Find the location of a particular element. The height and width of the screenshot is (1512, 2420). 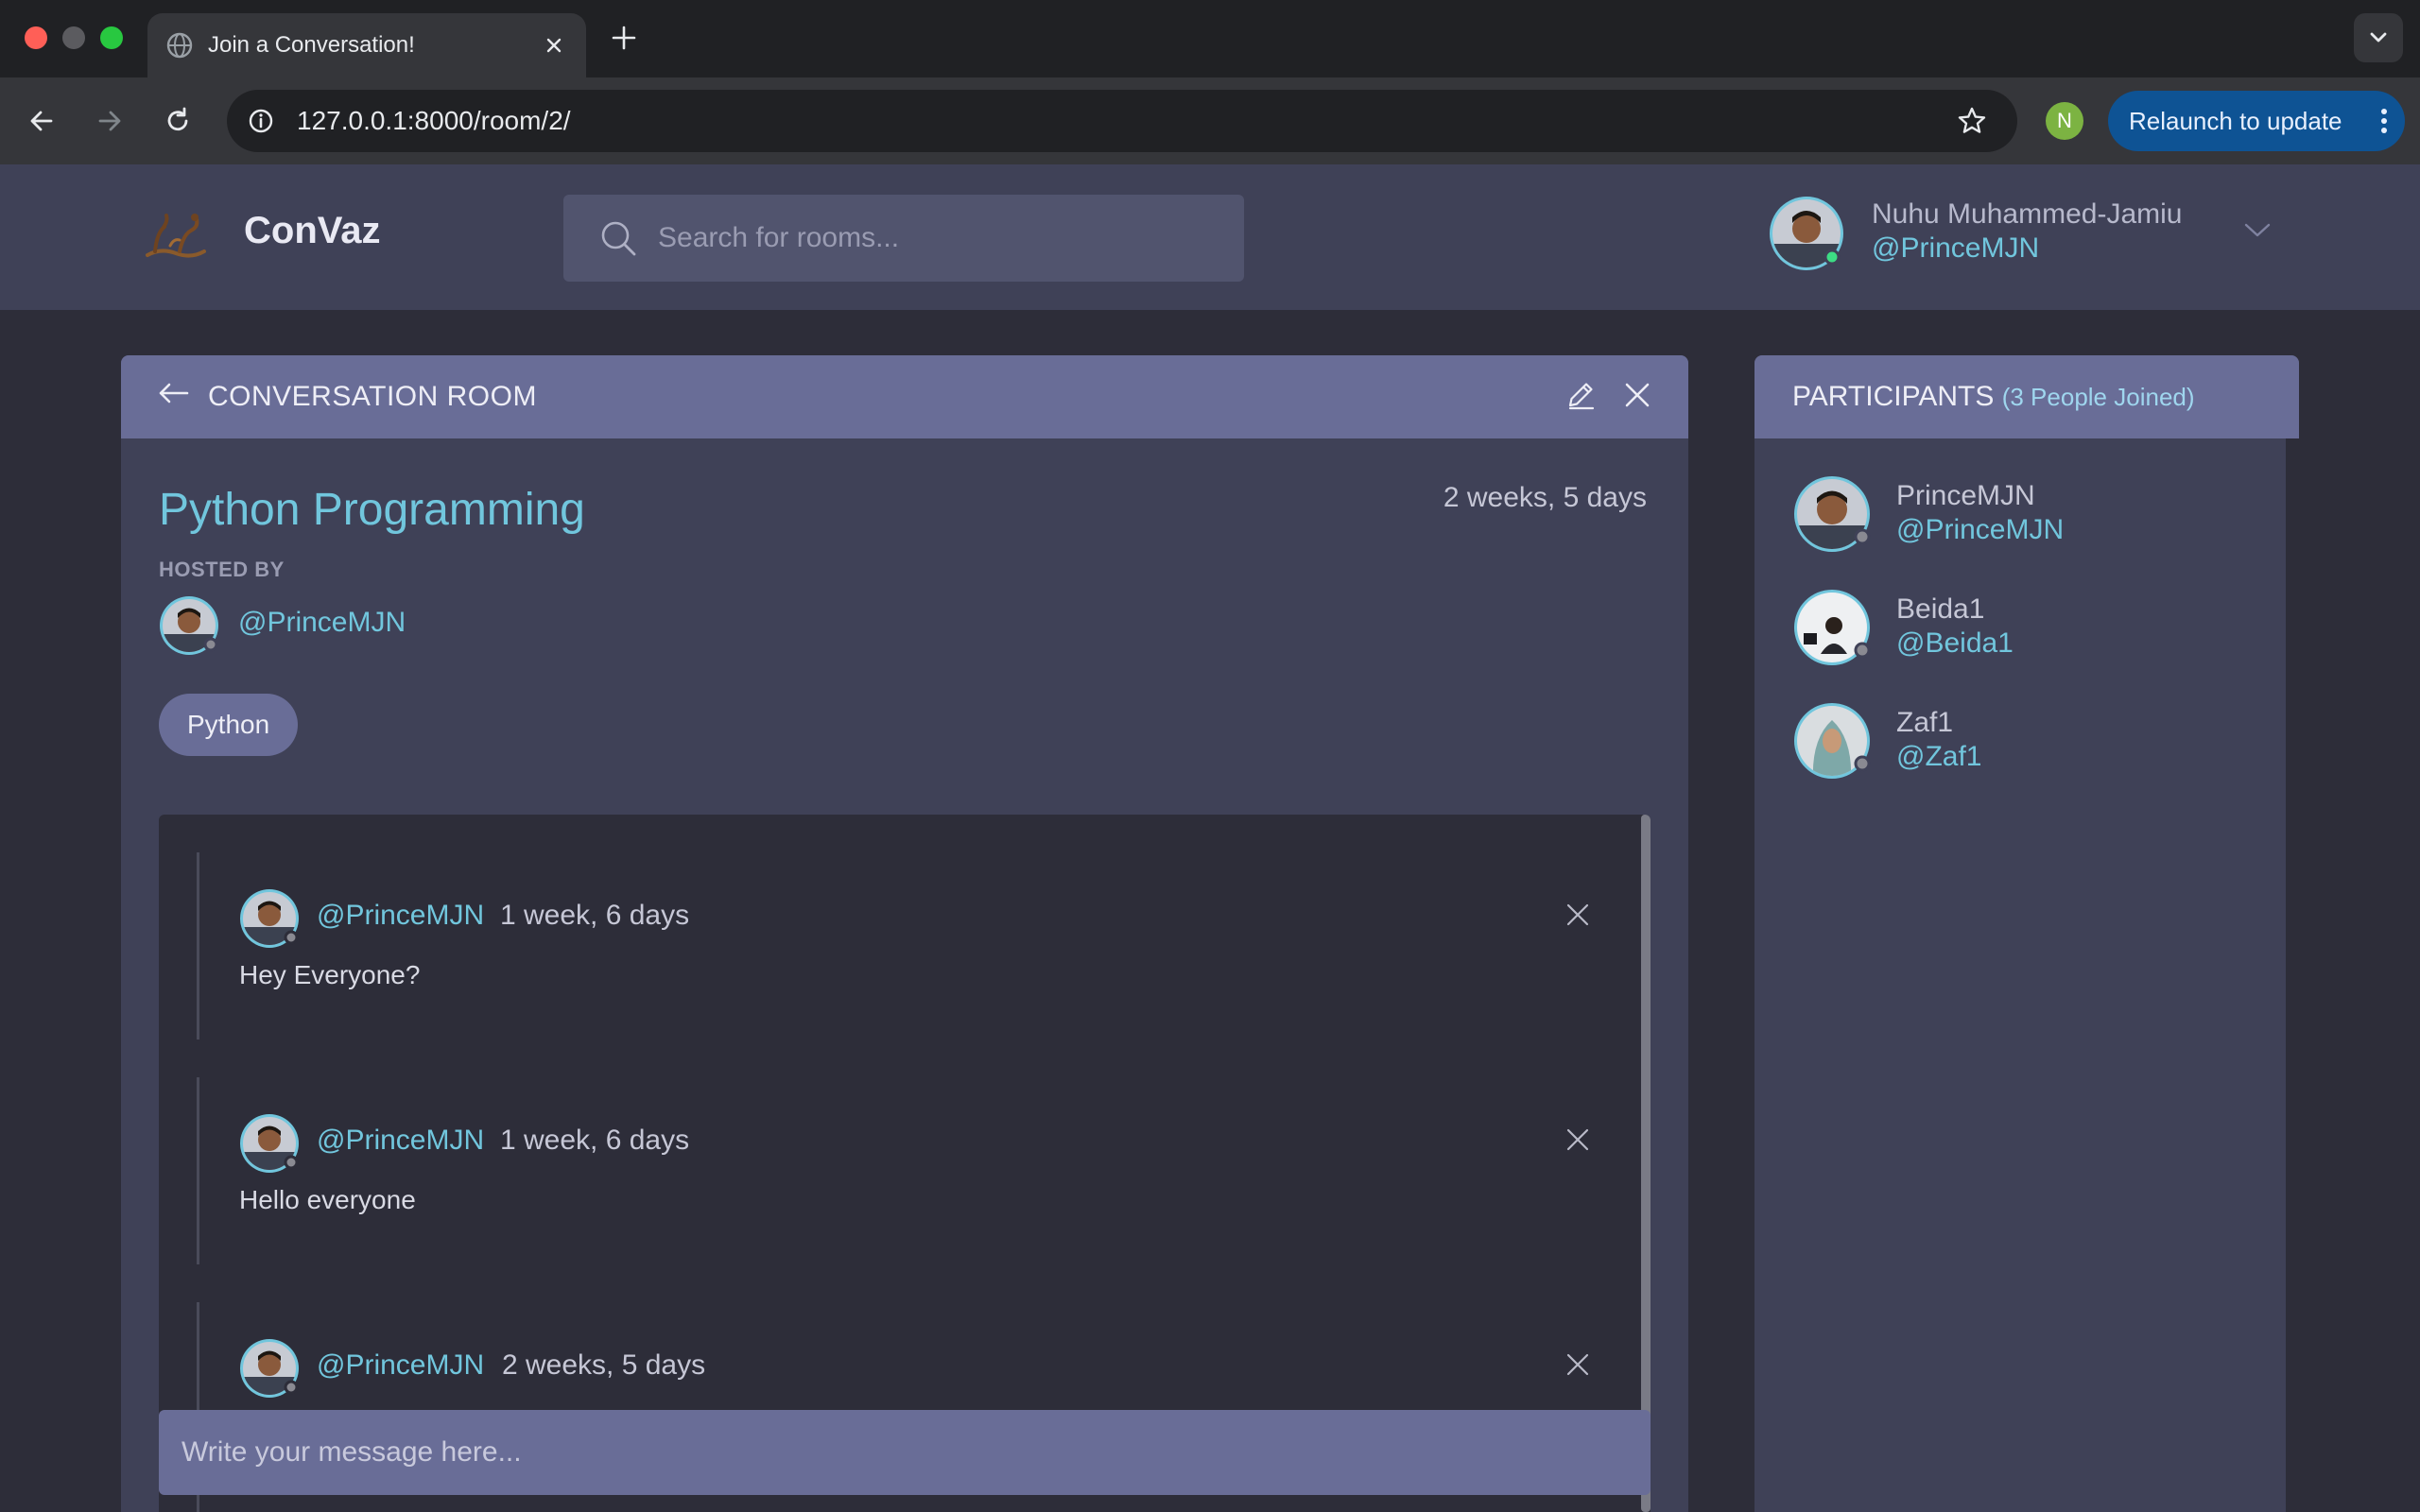

participants-header: PARTICIPANTS (3 People Joined) is located at coordinates (2026, 396).